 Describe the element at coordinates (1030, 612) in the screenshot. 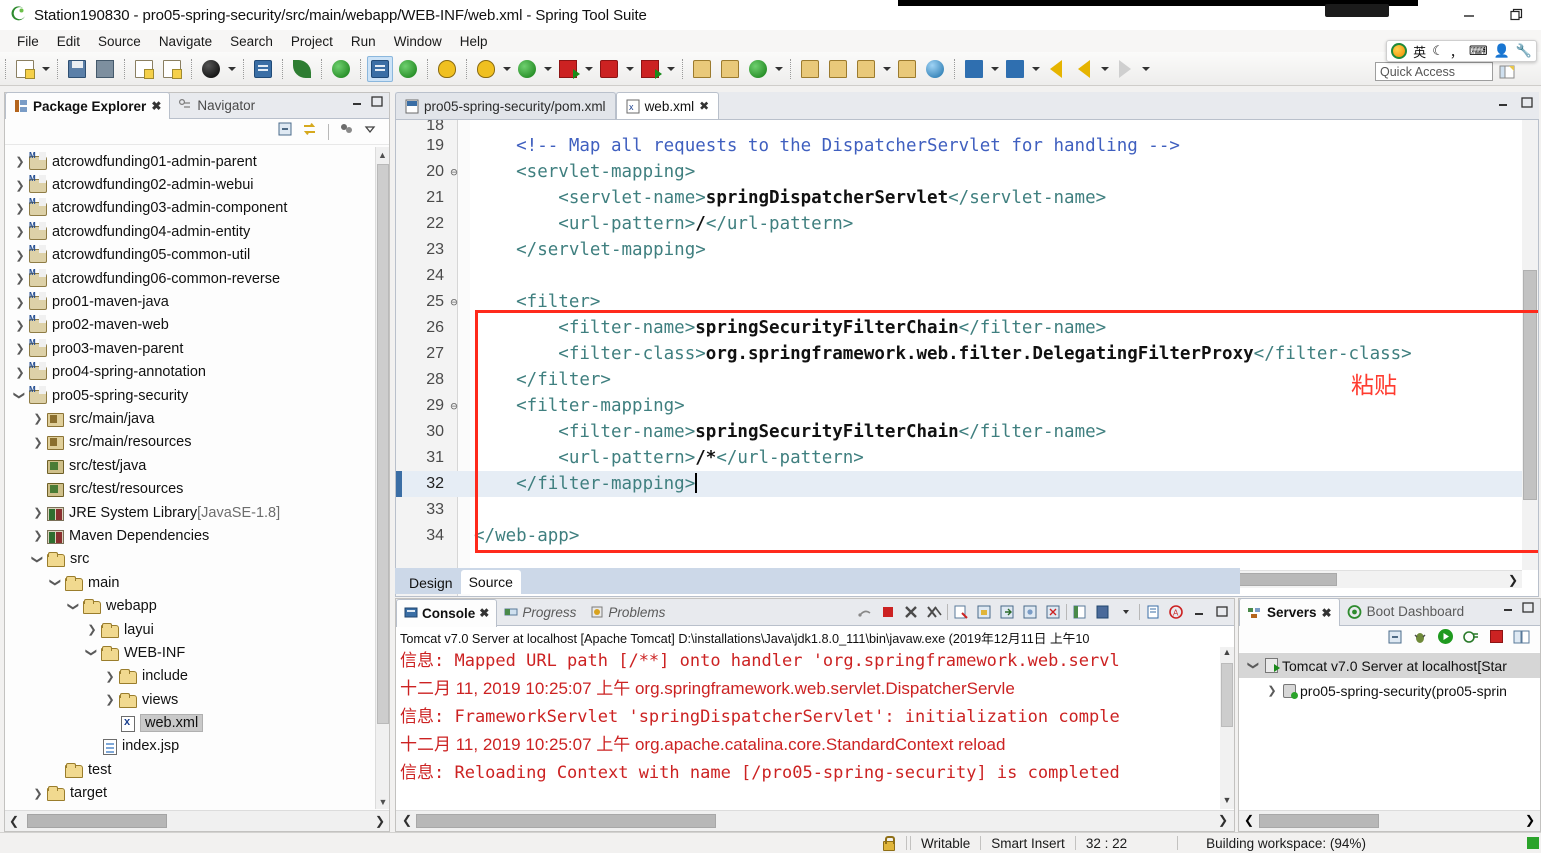

I see `pin-console-icon` at that location.